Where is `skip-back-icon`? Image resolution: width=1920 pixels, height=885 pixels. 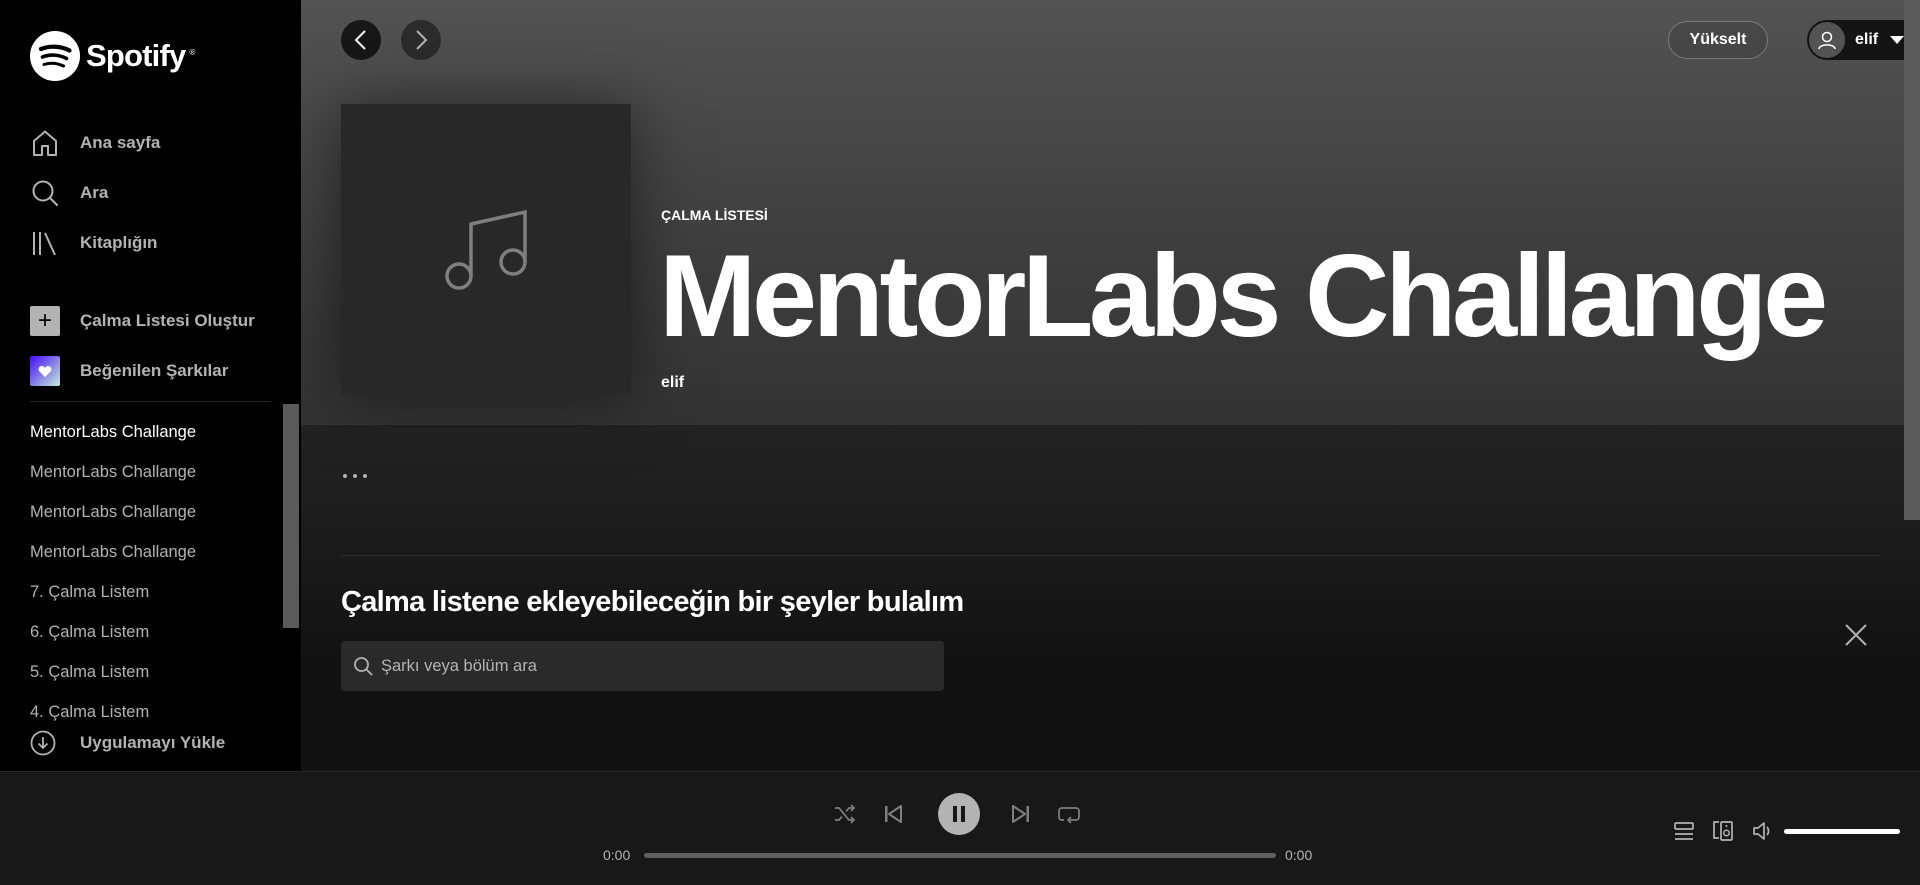 skip-back-icon is located at coordinates (893, 814).